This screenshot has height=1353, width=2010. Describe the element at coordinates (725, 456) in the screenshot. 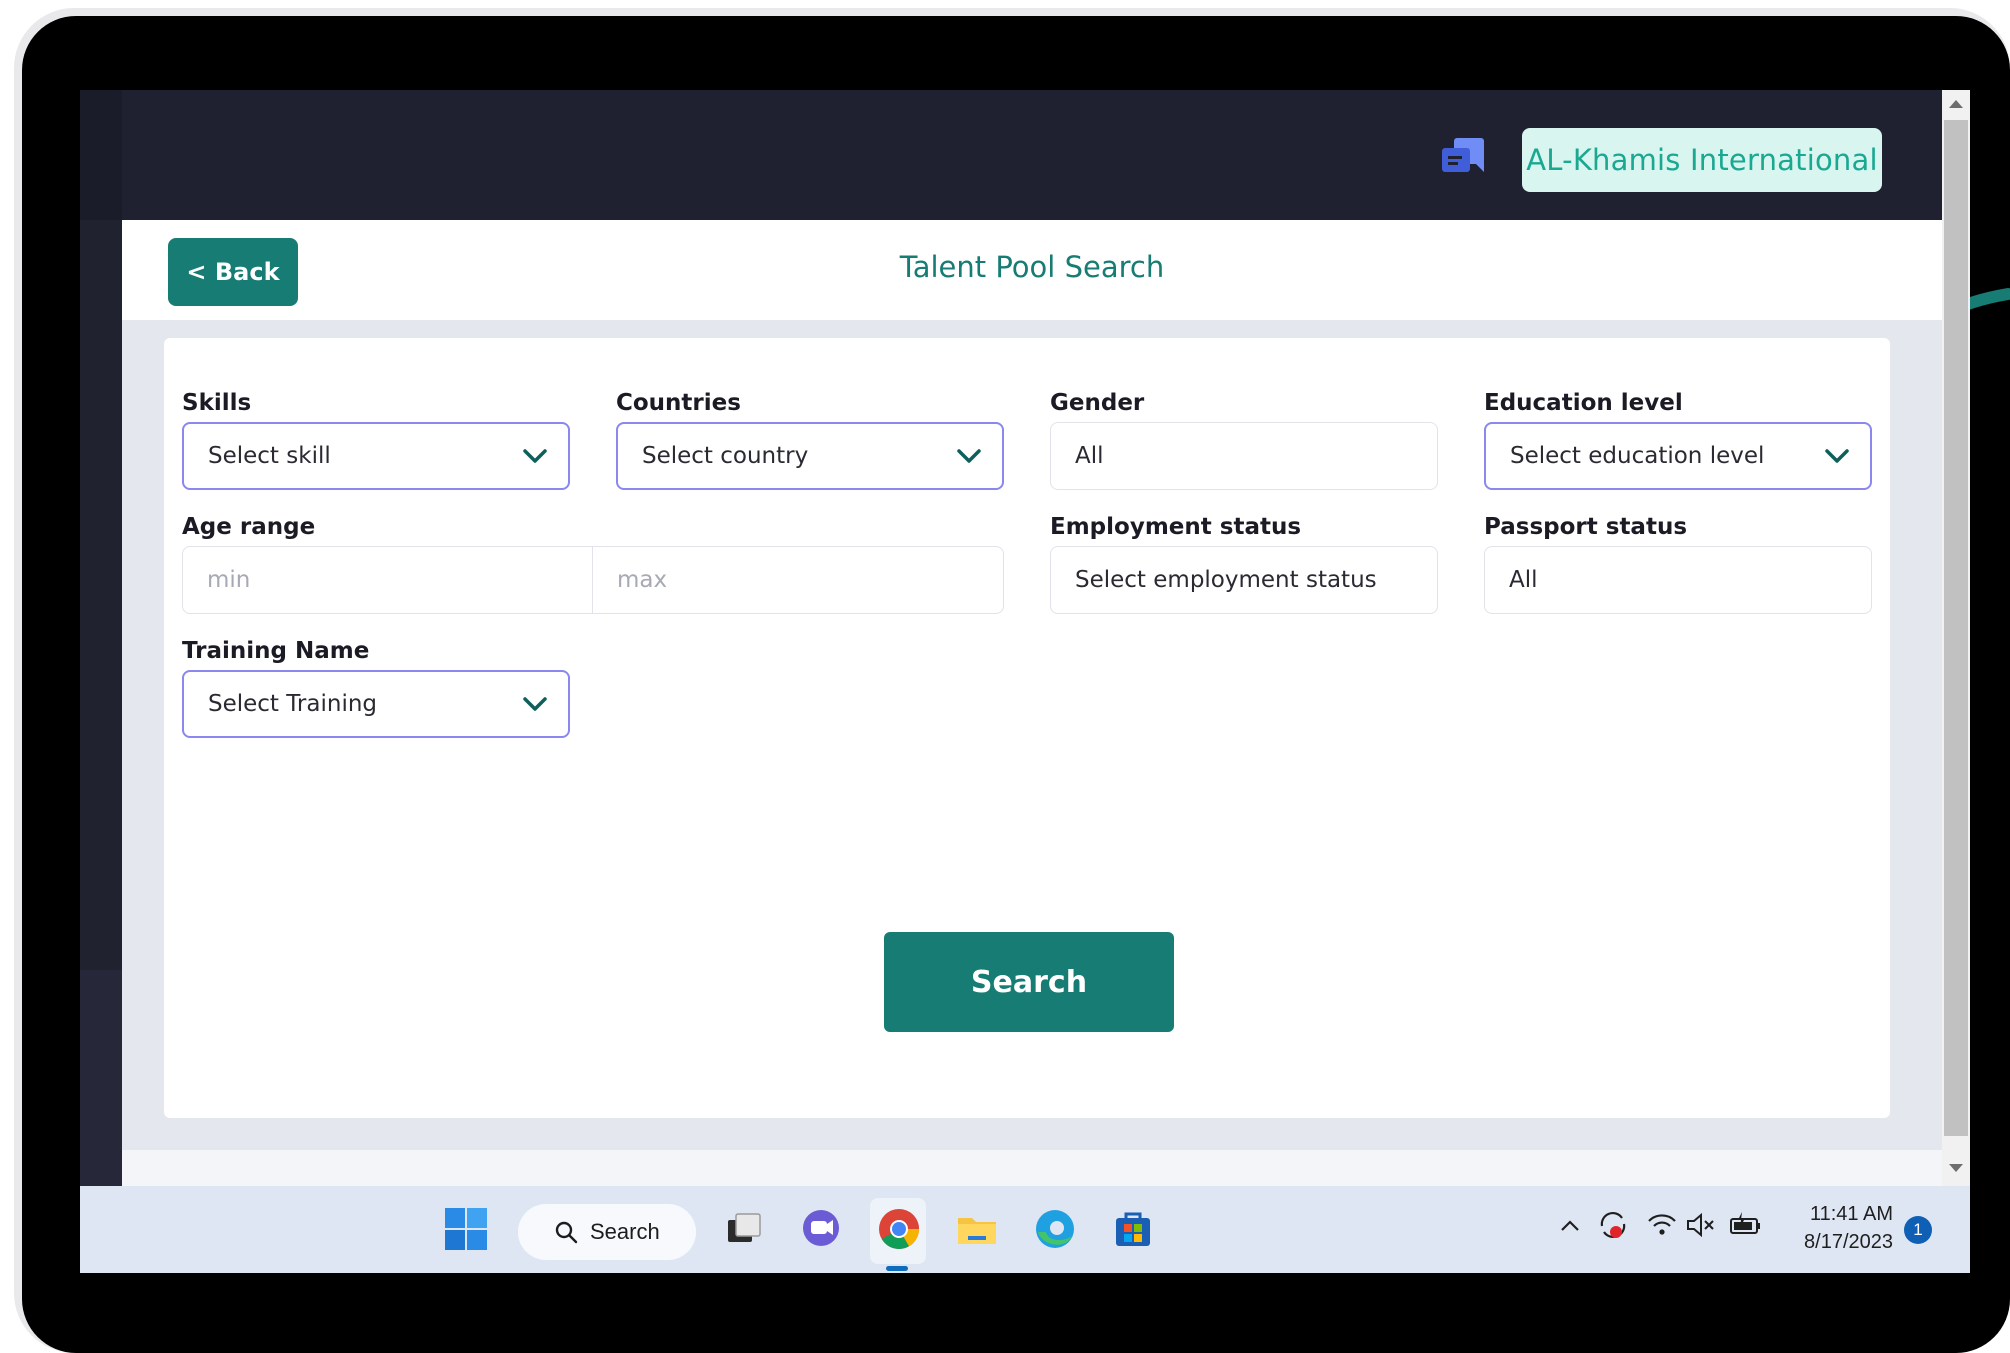

I see `countries-select-value: Select country` at that location.